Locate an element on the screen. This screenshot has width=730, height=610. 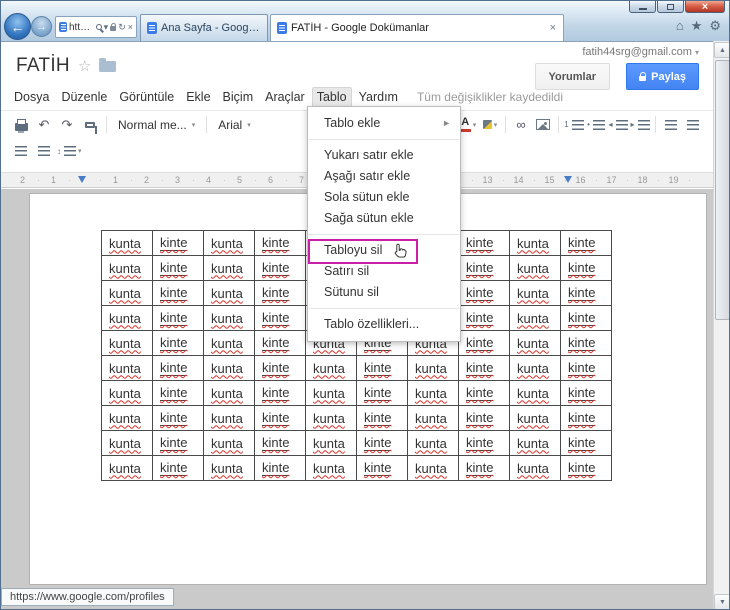
highlight-color-button: ▾ is located at coordinates (490, 125).